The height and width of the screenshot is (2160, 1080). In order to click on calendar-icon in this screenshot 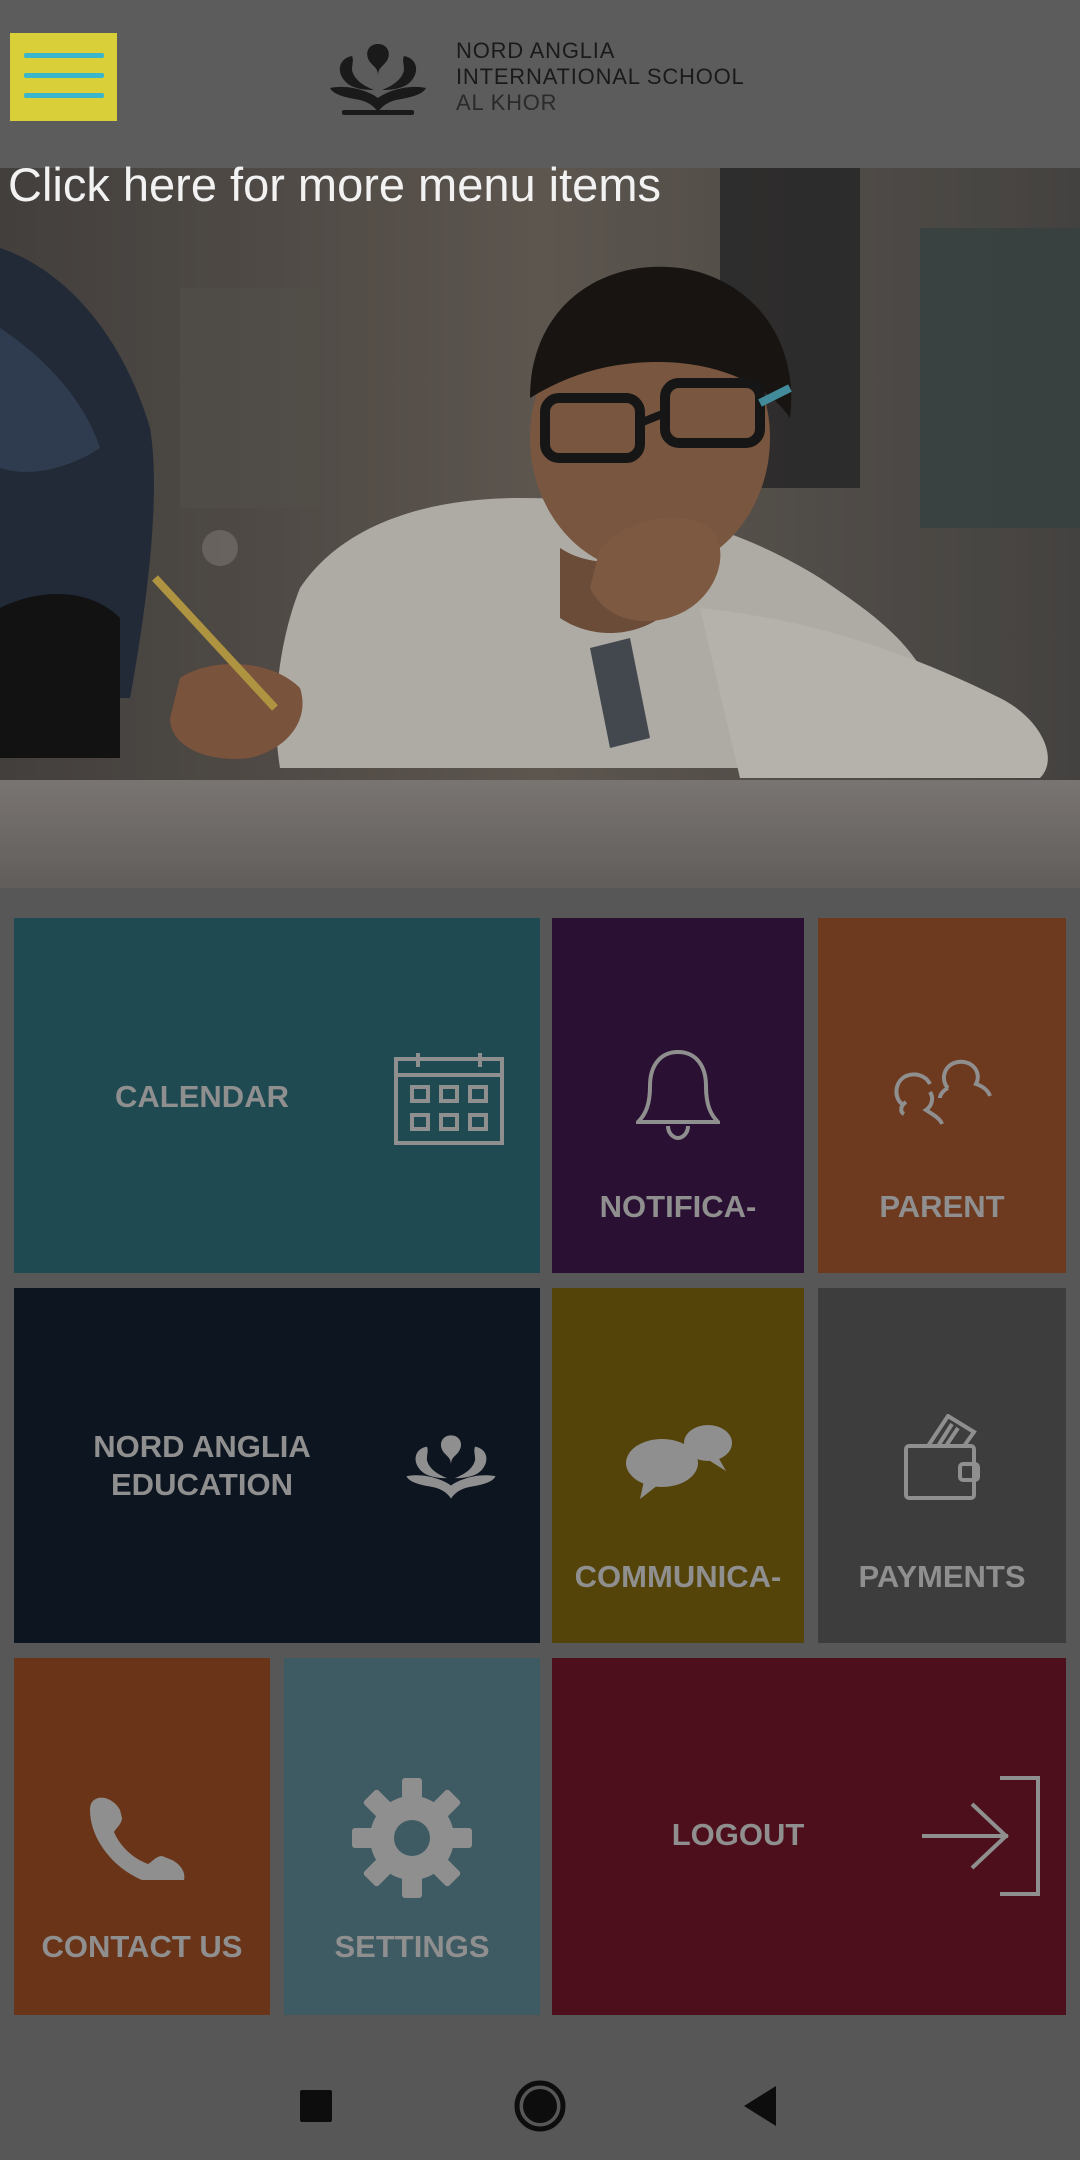, I will do `click(449, 1099)`.